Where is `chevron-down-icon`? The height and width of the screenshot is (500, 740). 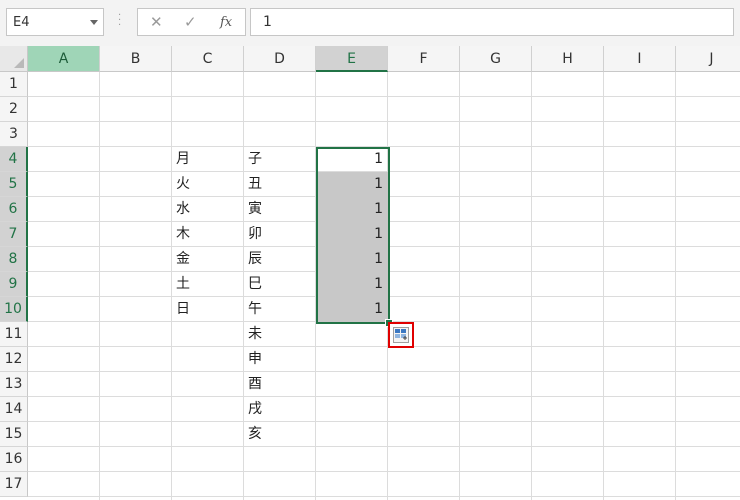 chevron-down-icon is located at coordinates (94, 22).